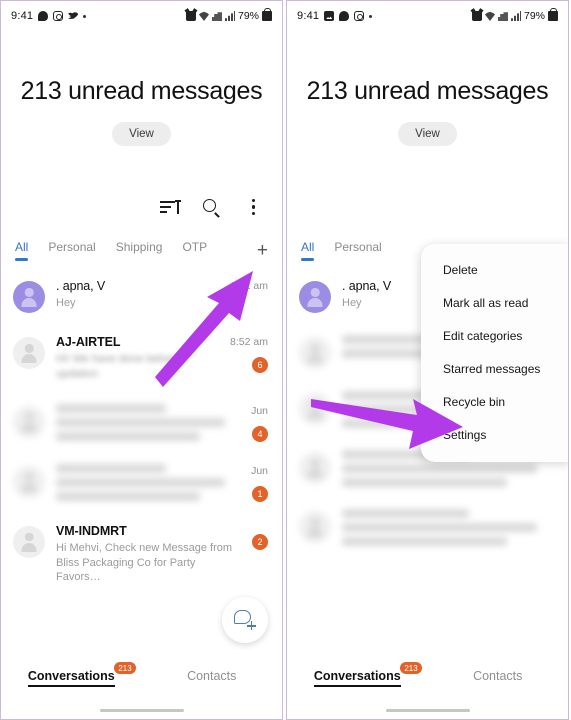 The height and width of the screenshot is (720, 571). I want to click on conversation-meta: Jun 1, so click(259, 483).